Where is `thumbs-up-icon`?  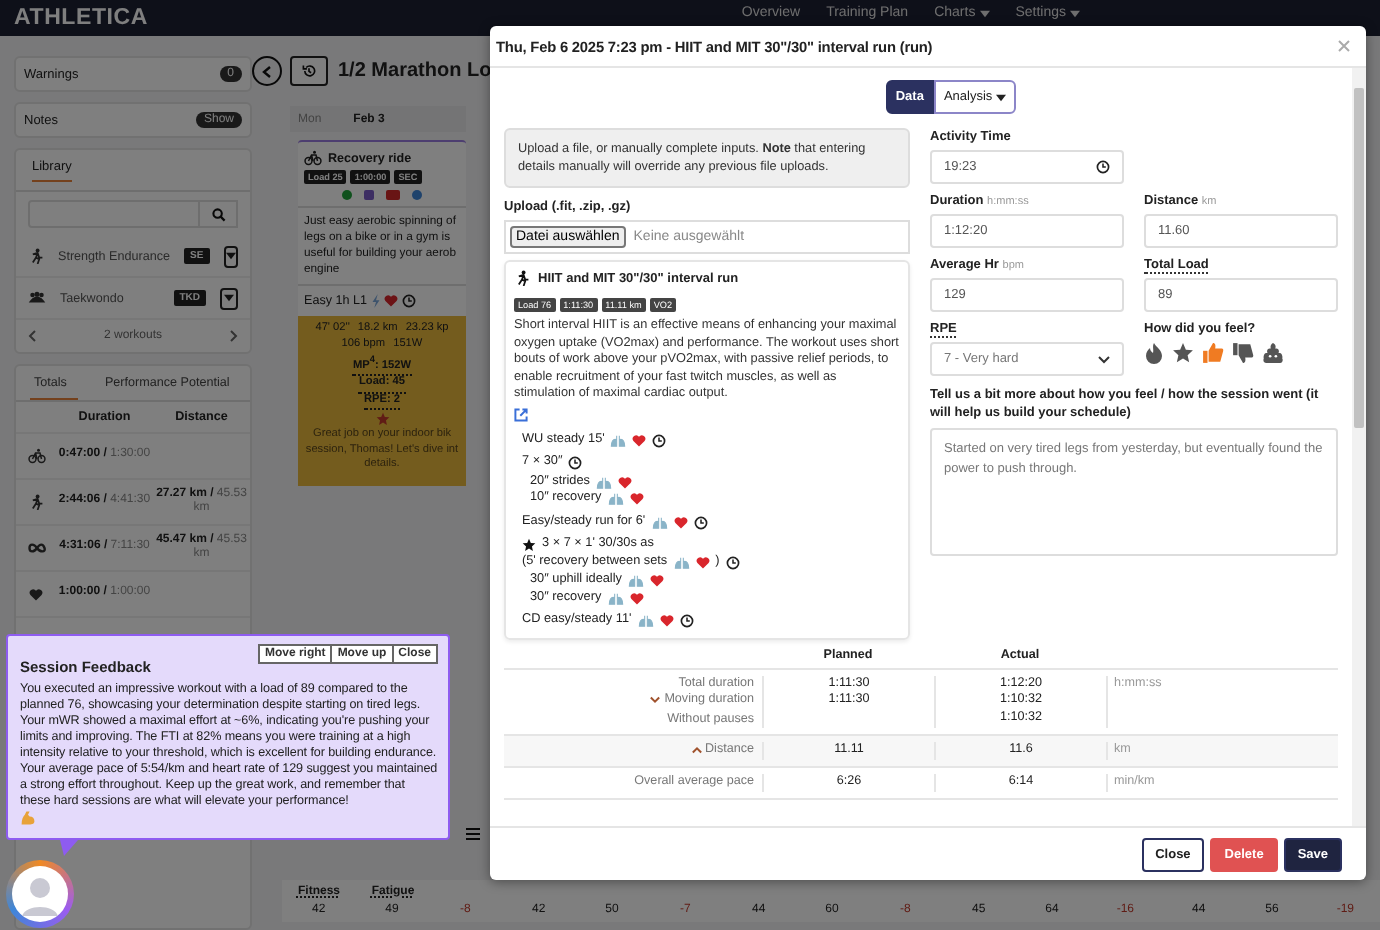 thumbs-up-icon is located at coordinates (1213, 353).